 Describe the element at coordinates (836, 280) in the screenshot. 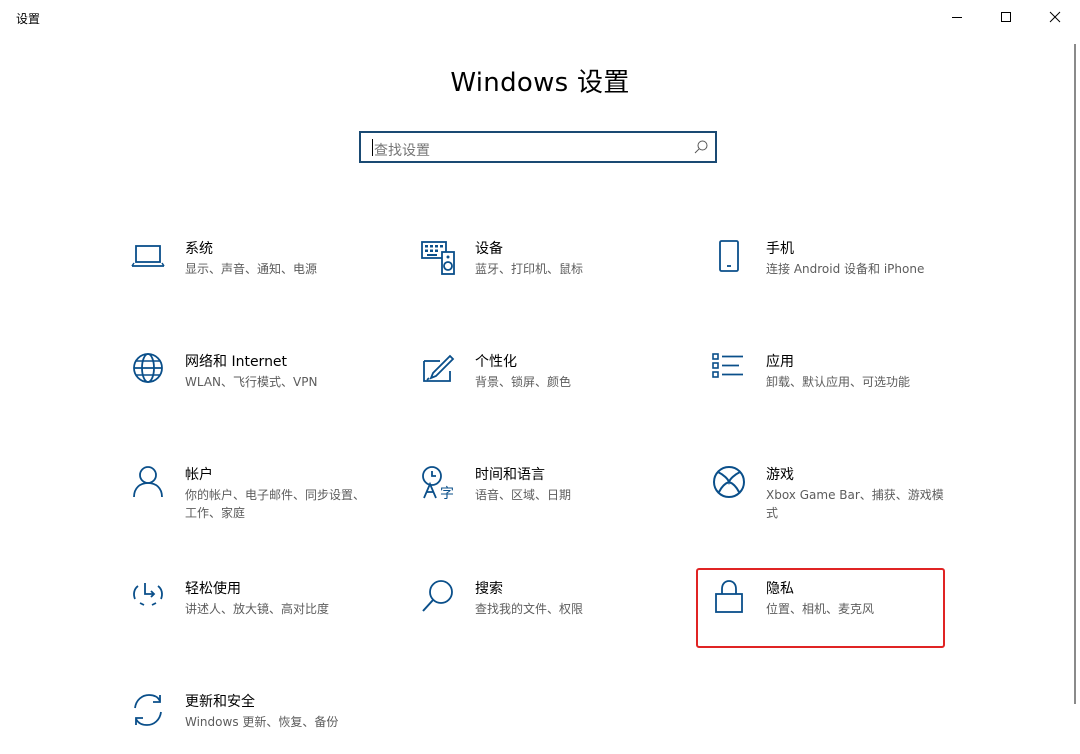

I see `tile-phone: 手机 连接 Android 设备和 iPhone` at that location.